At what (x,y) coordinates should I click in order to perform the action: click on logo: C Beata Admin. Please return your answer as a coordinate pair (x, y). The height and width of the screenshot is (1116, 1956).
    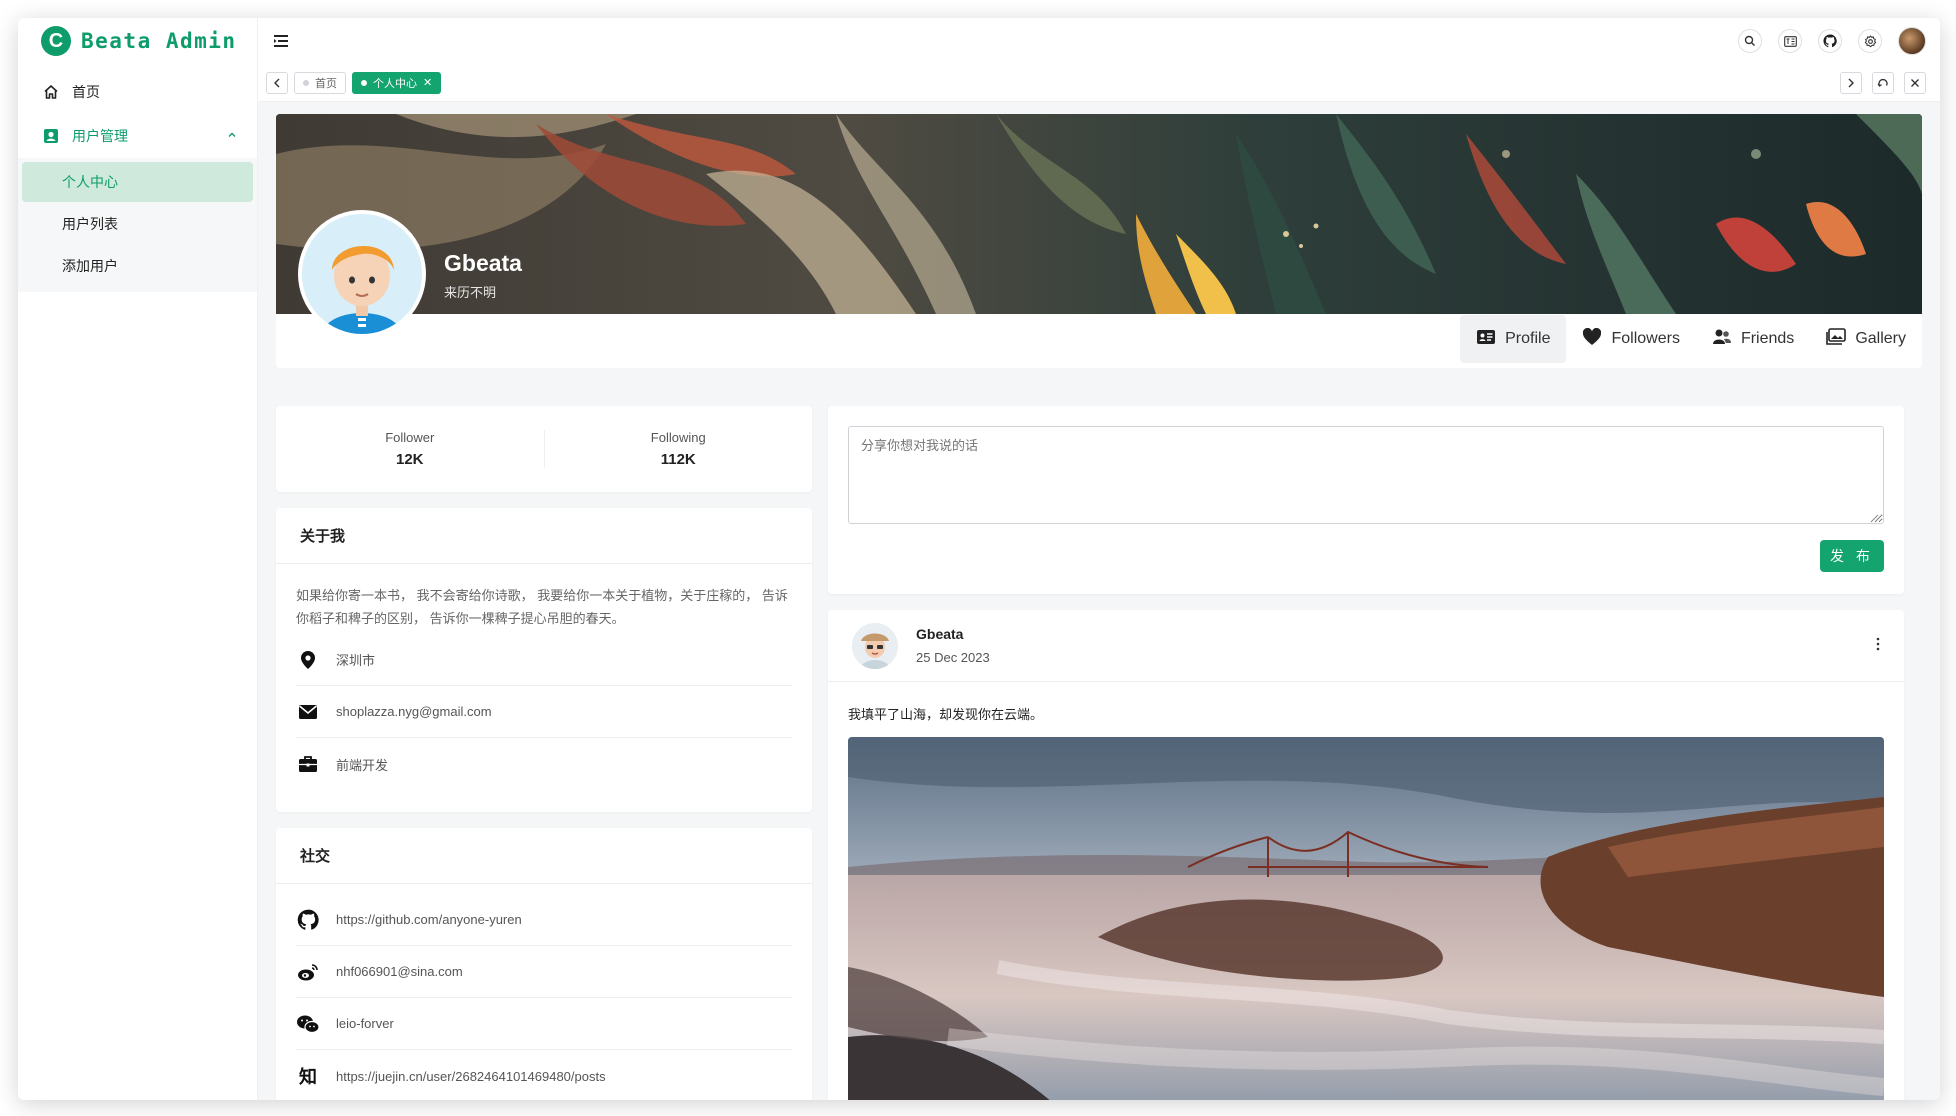
    Looking at the image, I should click on (137, 41).